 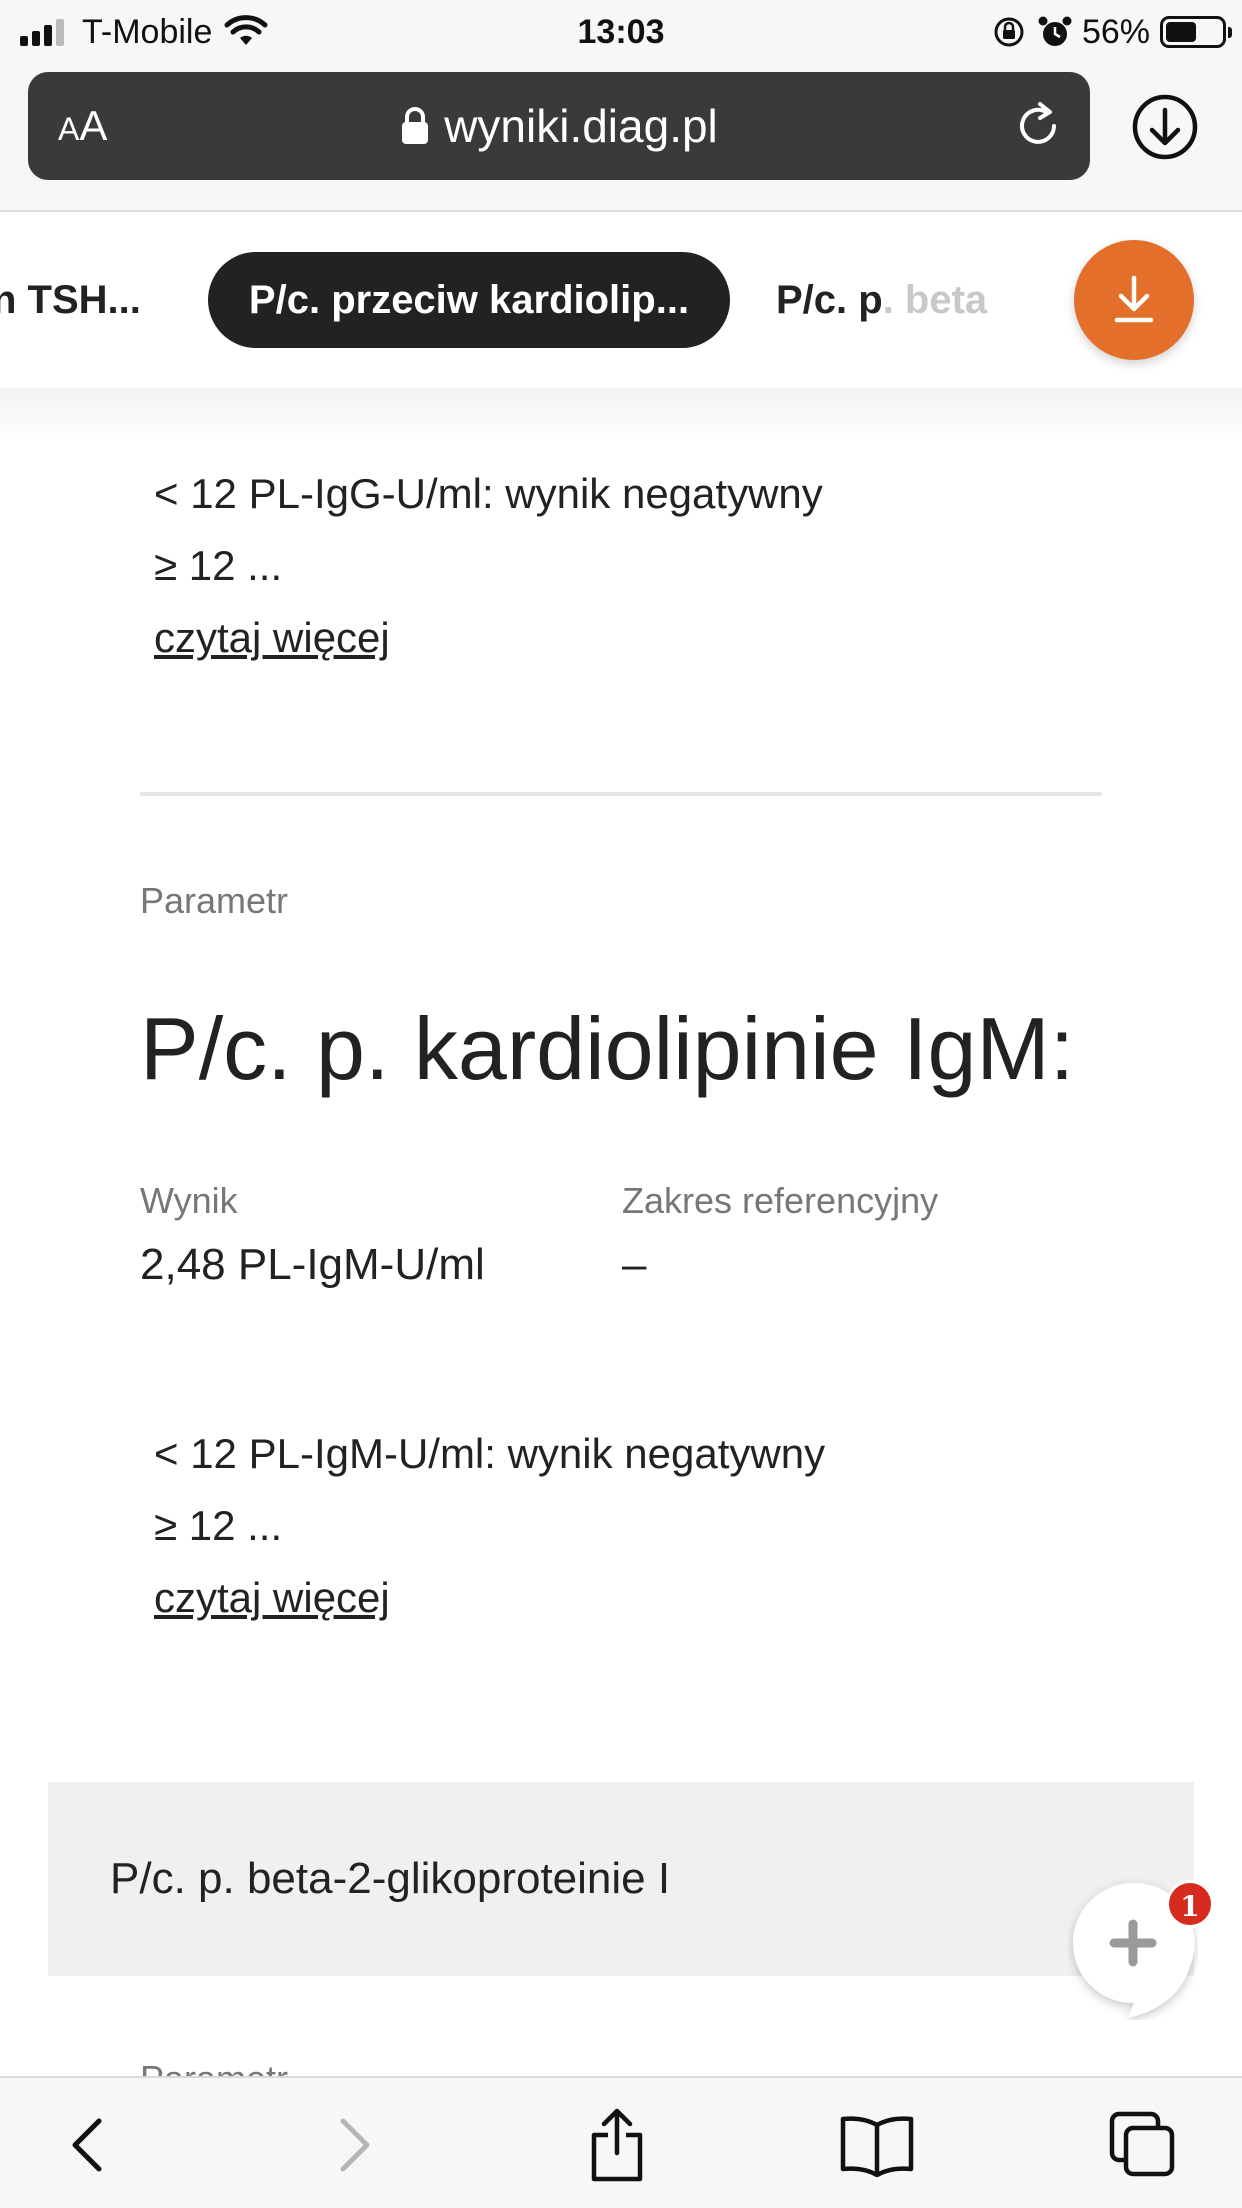 What do you see at coordinates (607, 1048) in the screenshot?
I see `parameter-title: P/c. p. kardiolipinie IgM:` at bounding box center [607, 1048].